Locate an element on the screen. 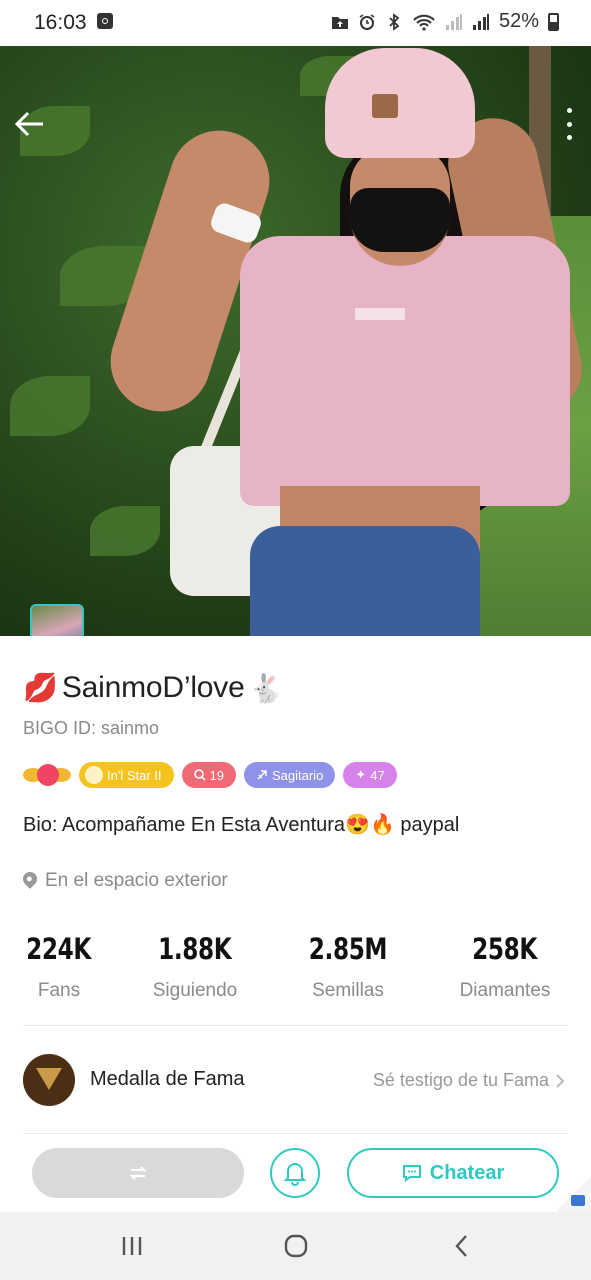  star-icon is located at coordinates (94, 775).